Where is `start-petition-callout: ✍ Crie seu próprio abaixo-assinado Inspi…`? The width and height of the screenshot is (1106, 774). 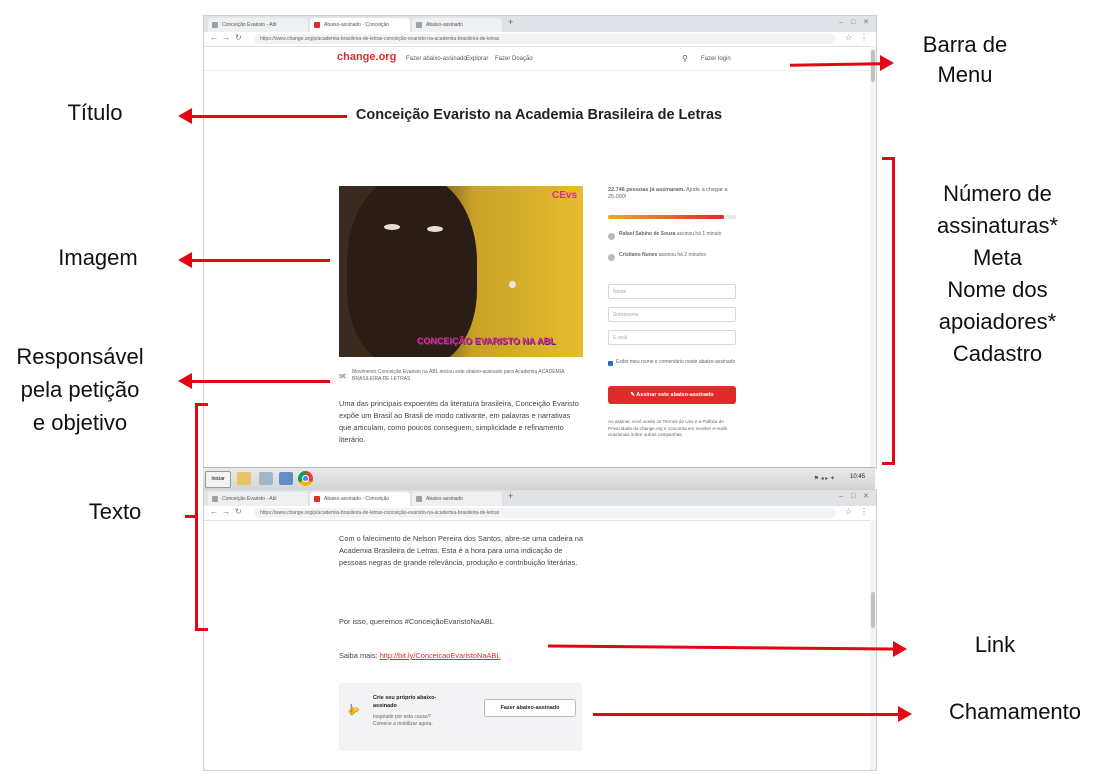 start-petition-callout: ✍ Crie seu próprio abaixo-assinado Inspi… is located at coordinates (460, 717).